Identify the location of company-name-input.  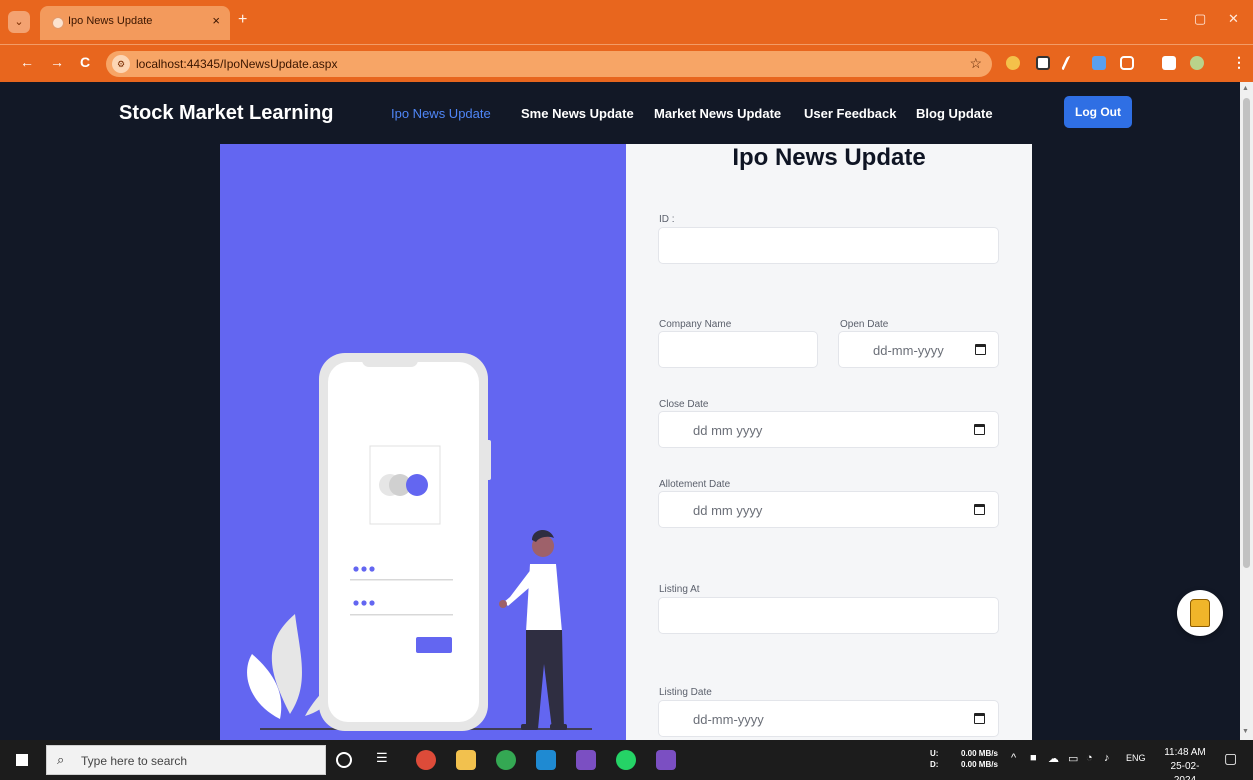
(738, 349).